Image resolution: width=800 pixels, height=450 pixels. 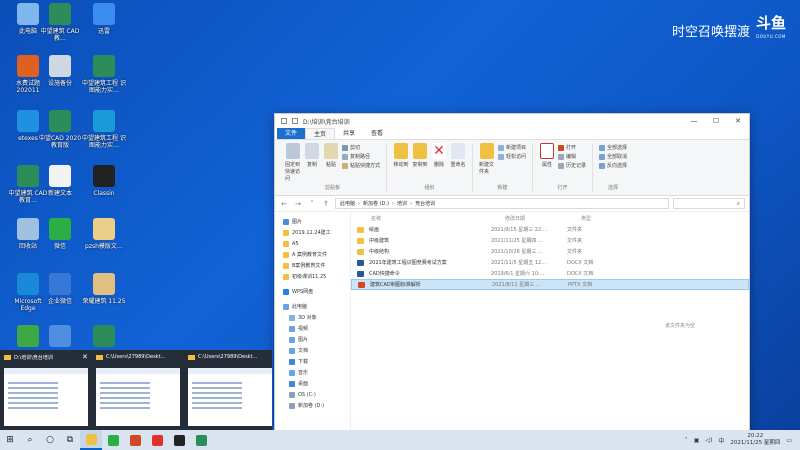 What do you see at coordinates (312, 328) in the screenshot?
I see `nav-item: 视频` at bounding box center [312, 328].